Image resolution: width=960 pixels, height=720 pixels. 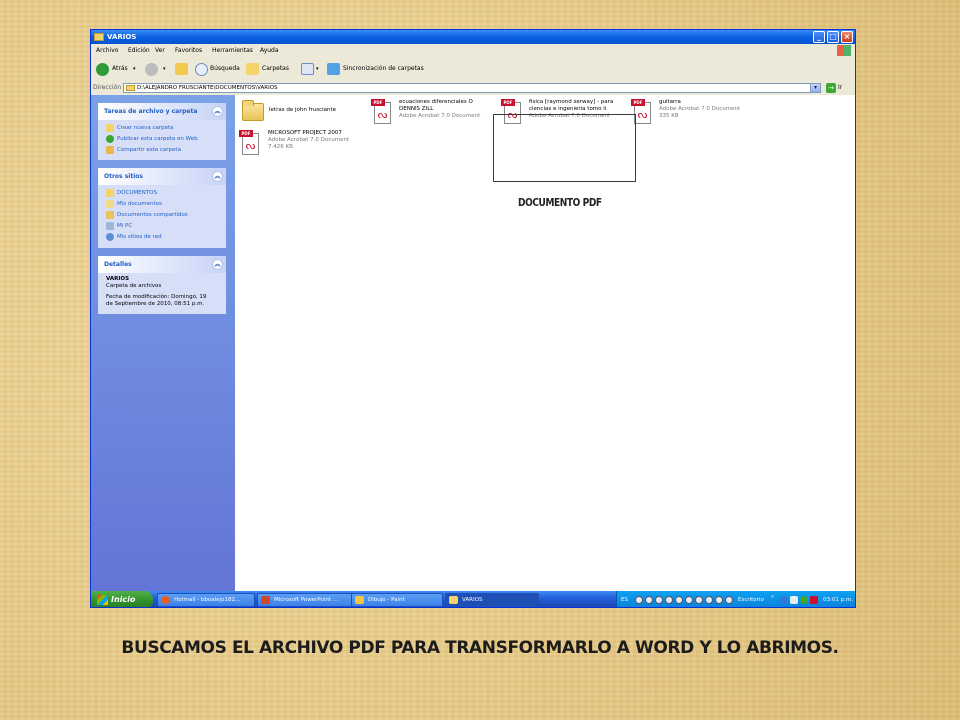 I want to click on paint-icon, so click(x=359, y=600).